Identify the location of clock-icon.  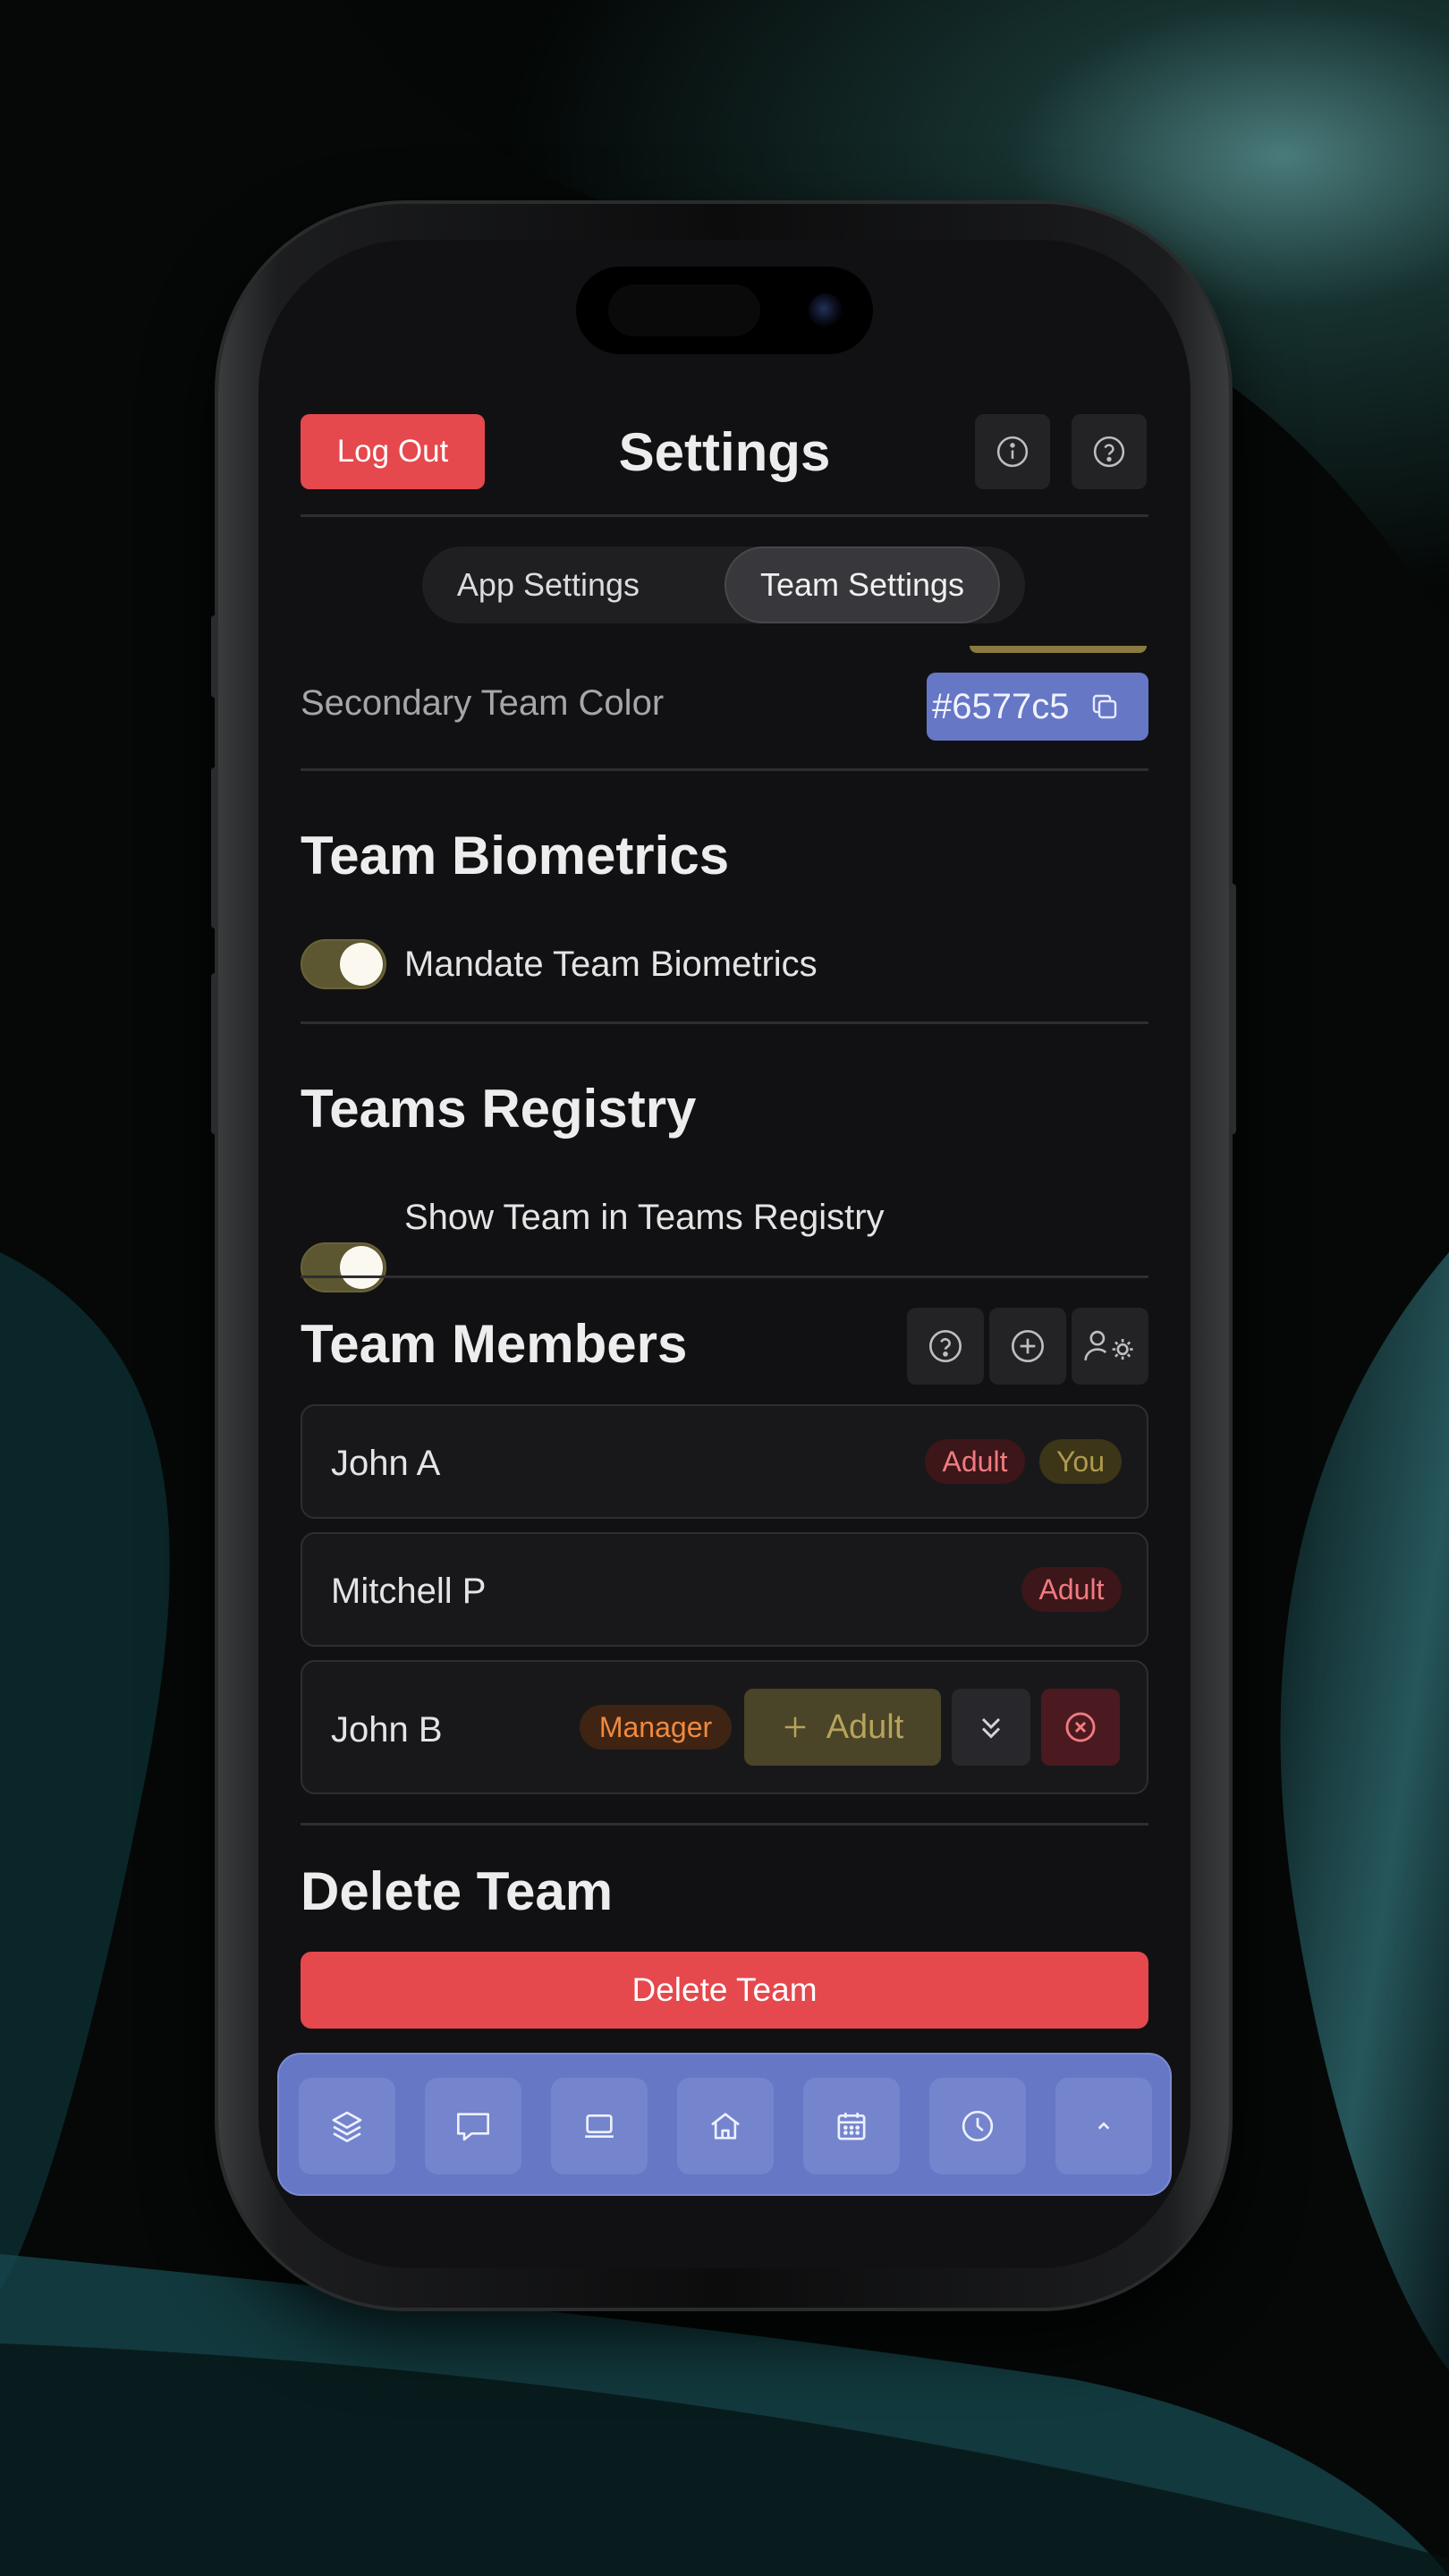
(978, 2126).